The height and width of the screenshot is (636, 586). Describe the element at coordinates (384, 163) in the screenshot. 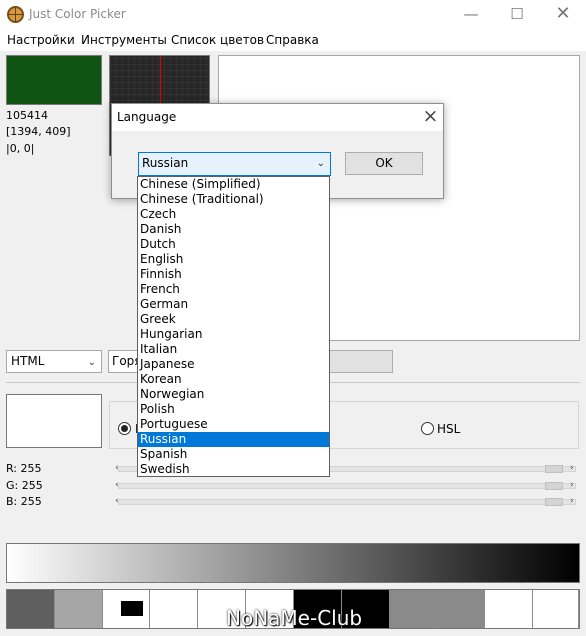

I see `ok-button: OK` at that location.